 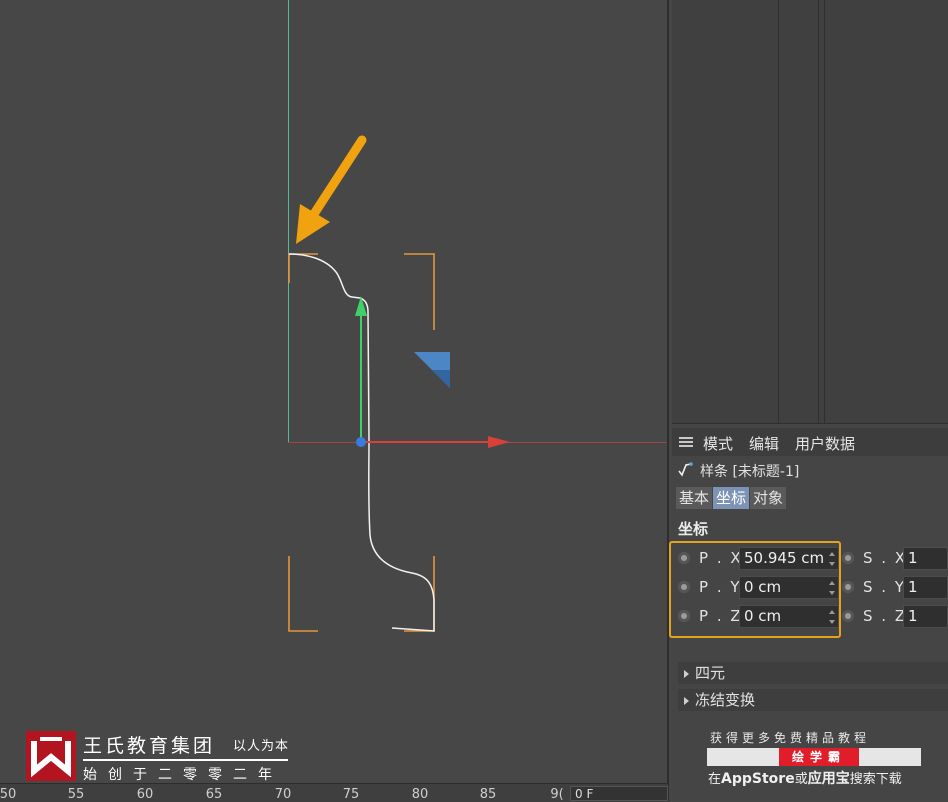 I want to click on object-title: 样条 [未标题-1], so click(x=750, y=472).